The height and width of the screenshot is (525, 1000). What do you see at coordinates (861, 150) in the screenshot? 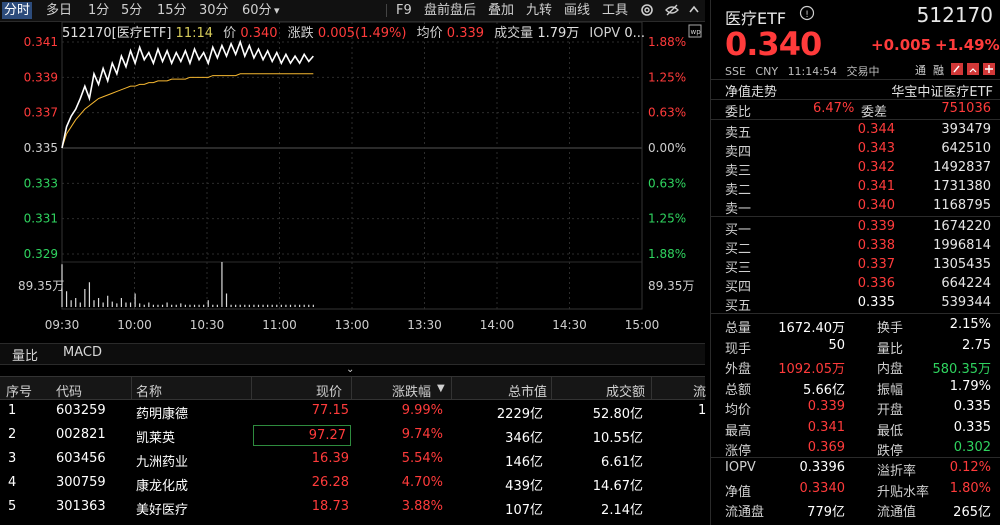
I see `asks-row: 卖四 0.343 642510` at bounding box center [861, 150].